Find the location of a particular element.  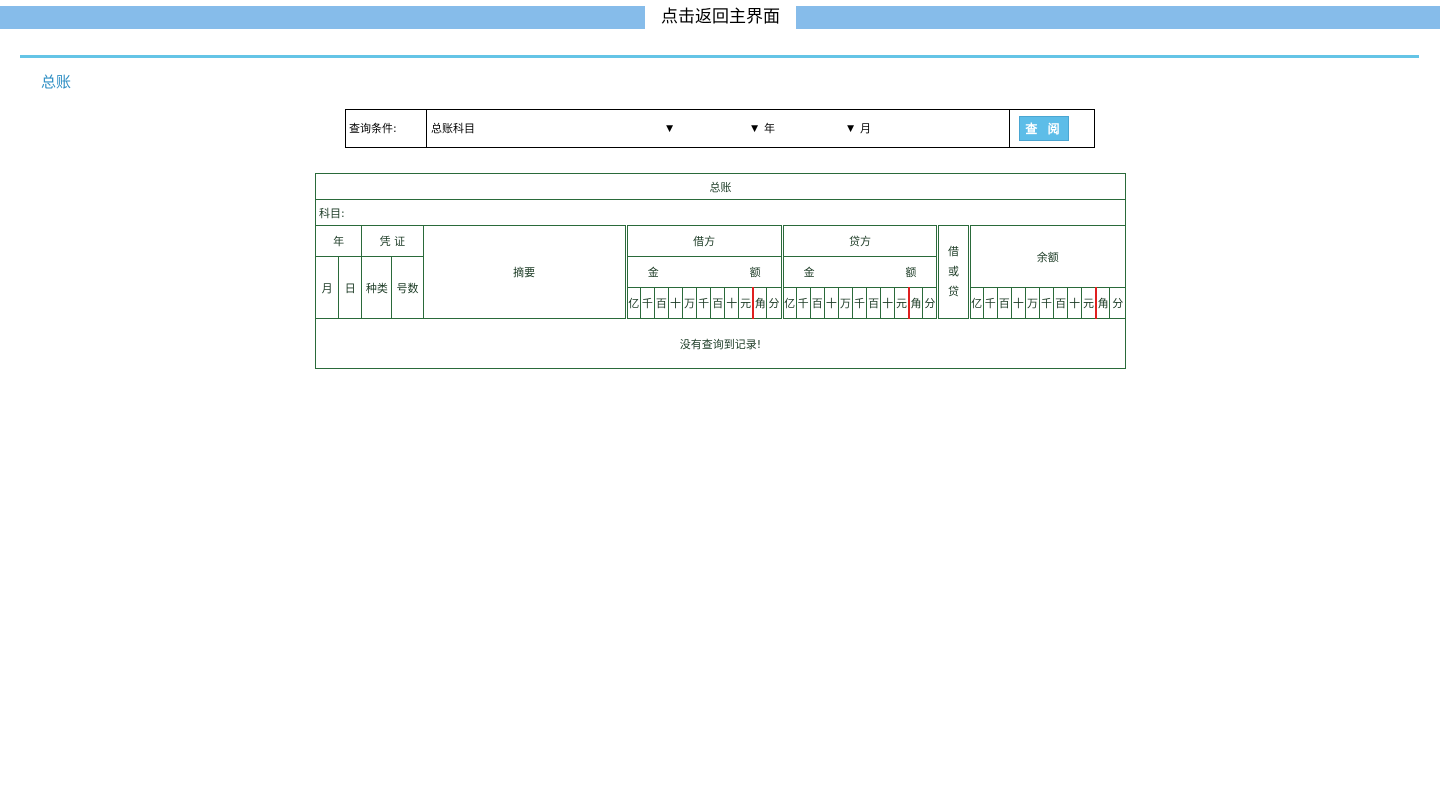

query-form: 查询条件: 总账科目 ▼ ▼ 年 ▼ 月 查 阅 is located at coordinates (720, 128).